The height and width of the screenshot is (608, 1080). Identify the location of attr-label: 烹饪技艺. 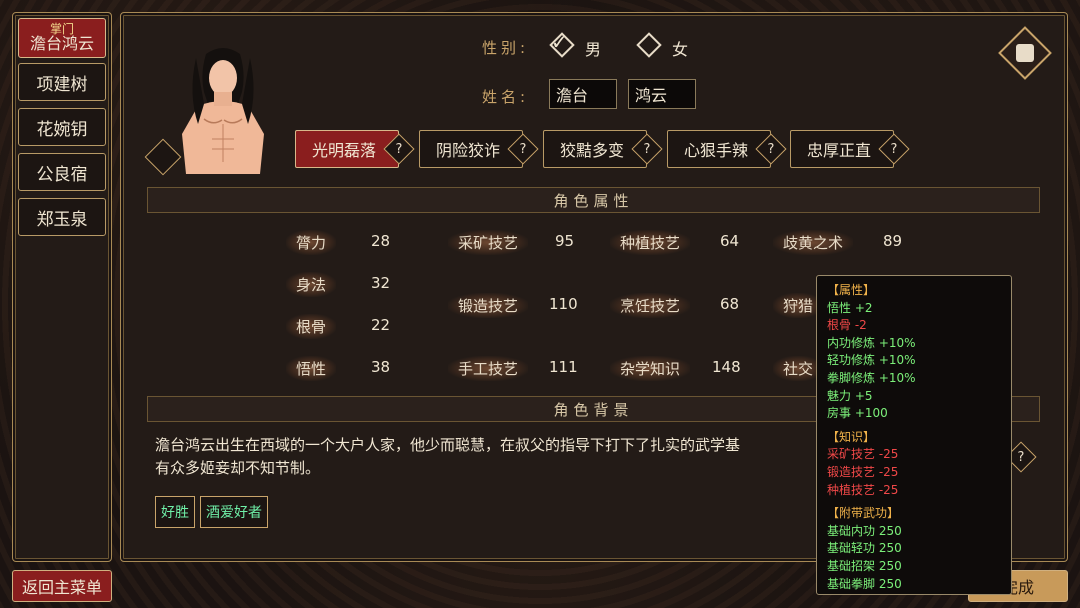
(650, 305).